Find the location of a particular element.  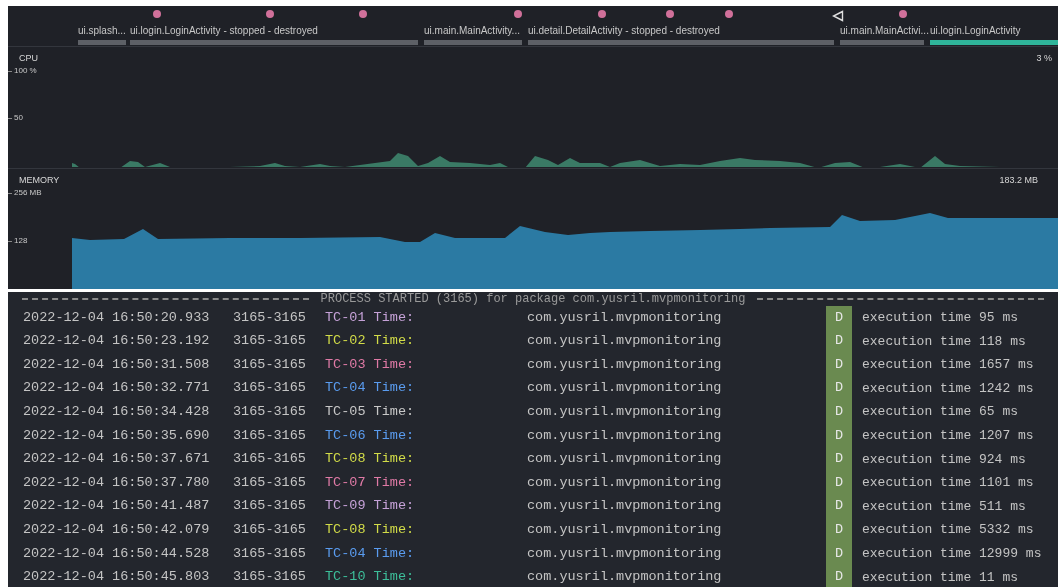

log-message: execution time 1657 ms is located at coordinates (948, 365).